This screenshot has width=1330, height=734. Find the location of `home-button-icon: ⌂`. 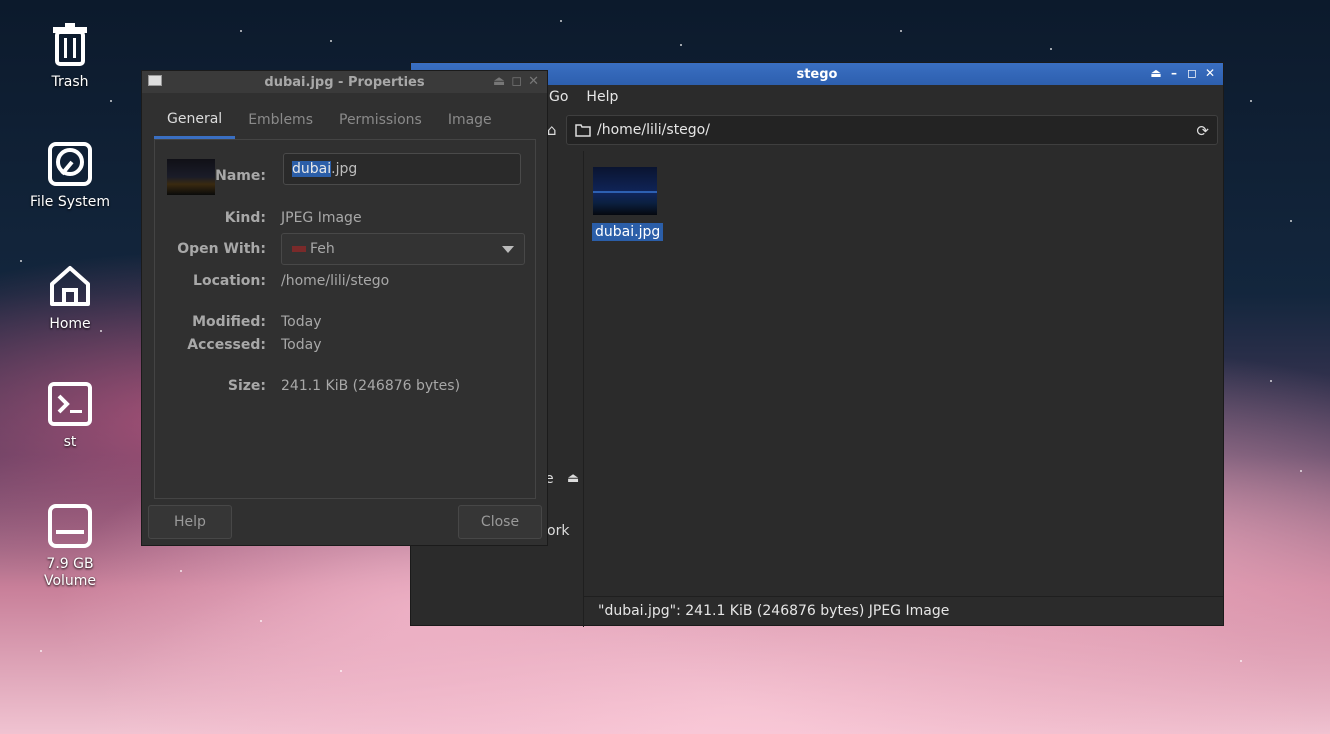

home-button-icon: ⌂ is located at coordinates (552, 130).